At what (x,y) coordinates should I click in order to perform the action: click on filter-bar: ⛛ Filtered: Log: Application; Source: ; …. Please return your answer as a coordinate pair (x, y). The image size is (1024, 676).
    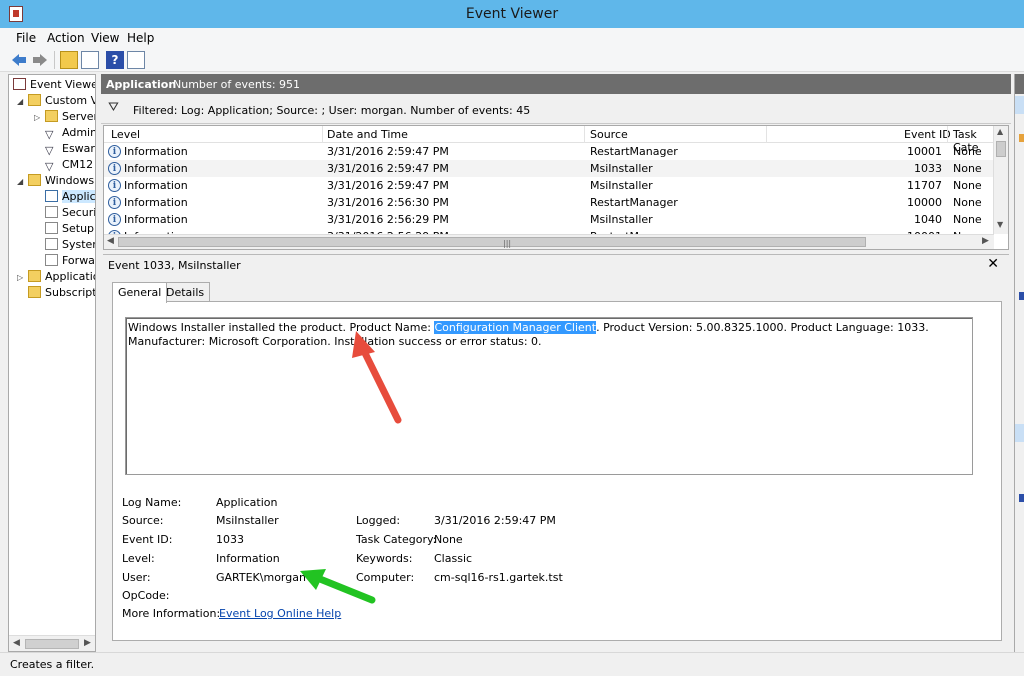
    Looking at the image, I should click on (556, 109).